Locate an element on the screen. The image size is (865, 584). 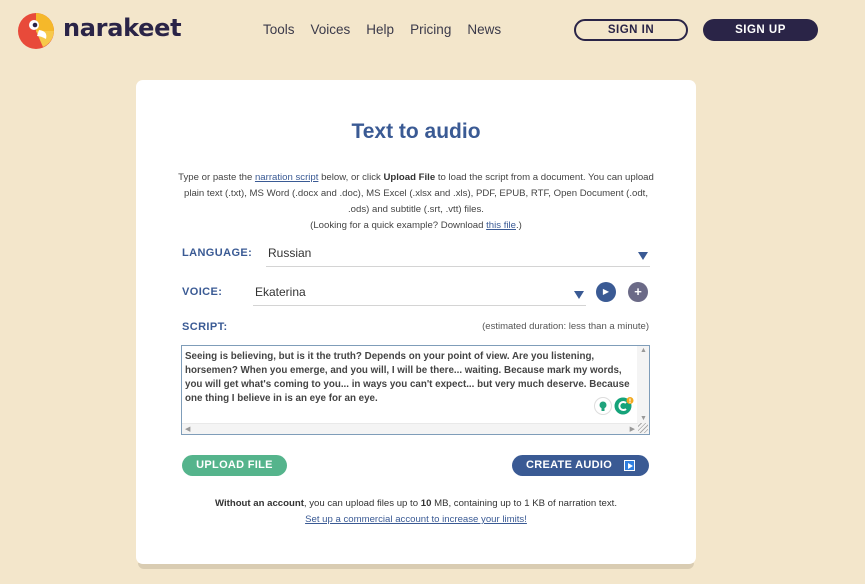
script-label: SCRIPT: is located at coordinates (205, 327).